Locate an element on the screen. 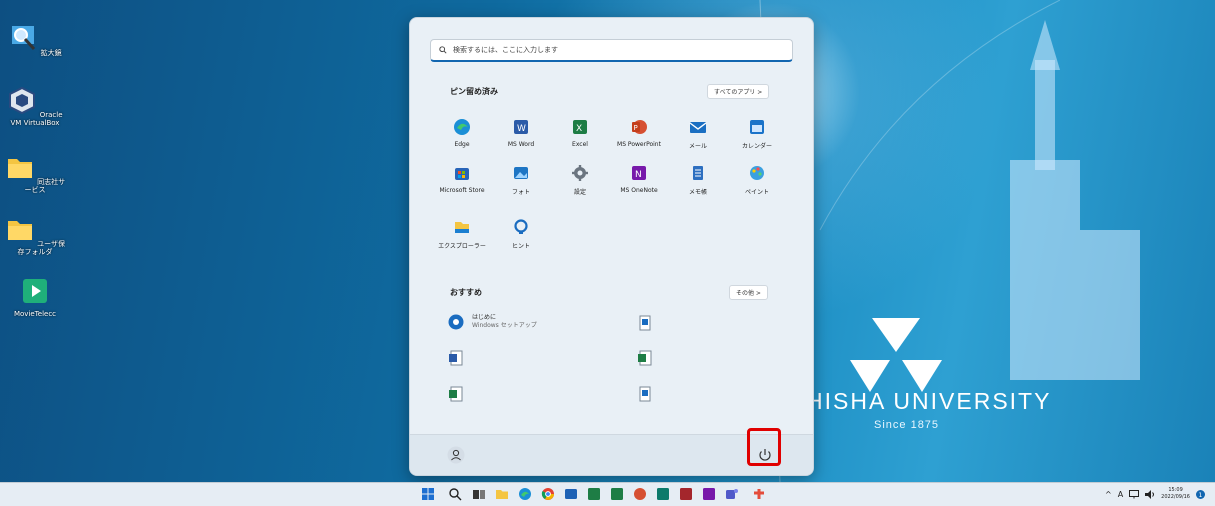 Image resolution: width=1215 pixels, height=506 pixels. clock: 15:09 2022/09/16 is located at coordinates (1175, 494).